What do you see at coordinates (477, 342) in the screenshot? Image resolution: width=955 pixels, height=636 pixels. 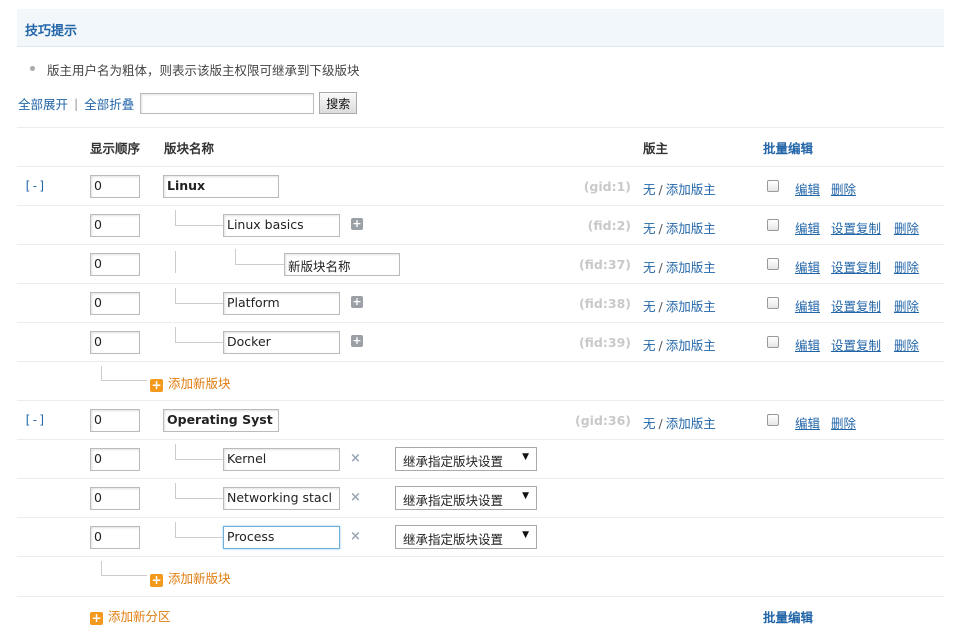 I see `table-row: 0 Docker + (fid:39) 无 / 添加版主 编辑 设置复制 删除` at bounding box center [477, 342].